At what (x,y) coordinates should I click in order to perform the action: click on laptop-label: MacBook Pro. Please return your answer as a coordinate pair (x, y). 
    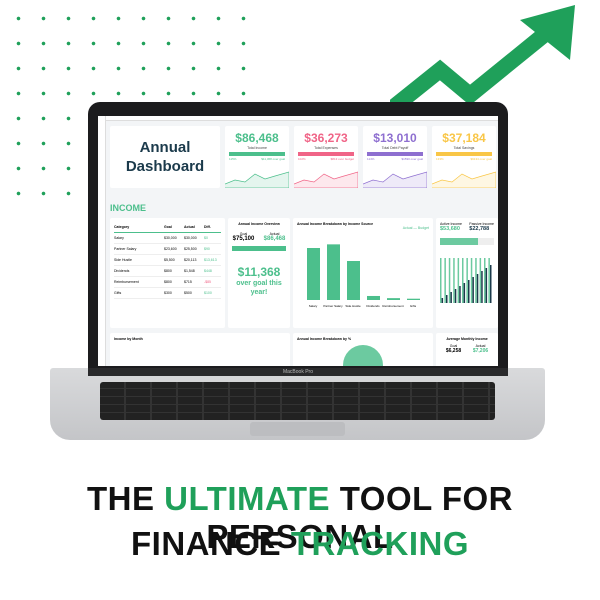
    Looking at the image, I should click on (298, 372).